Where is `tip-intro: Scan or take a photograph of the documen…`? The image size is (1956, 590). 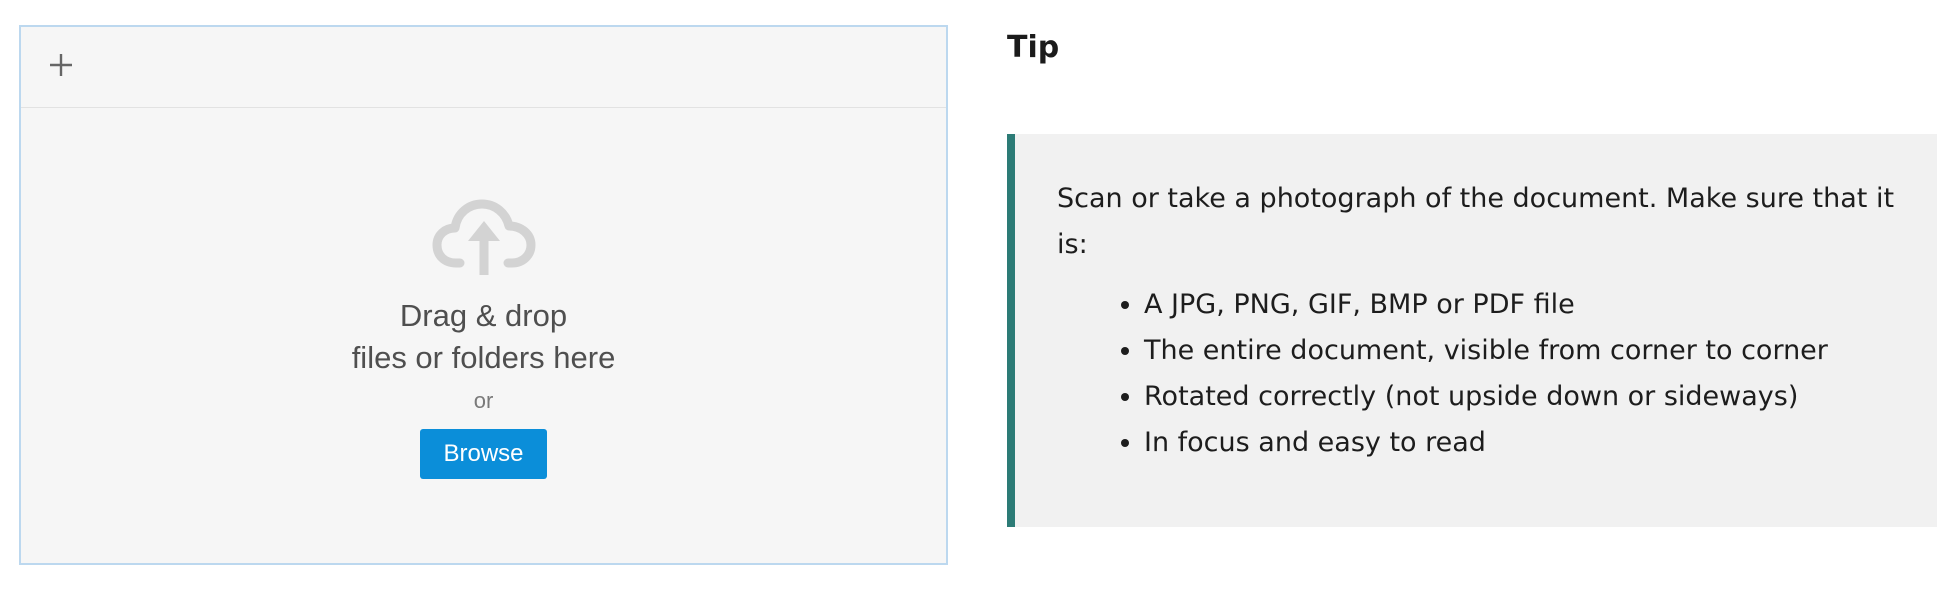
tip-intro: Scan or take a photograph of the documen… is located at coordinates (1476, 221).